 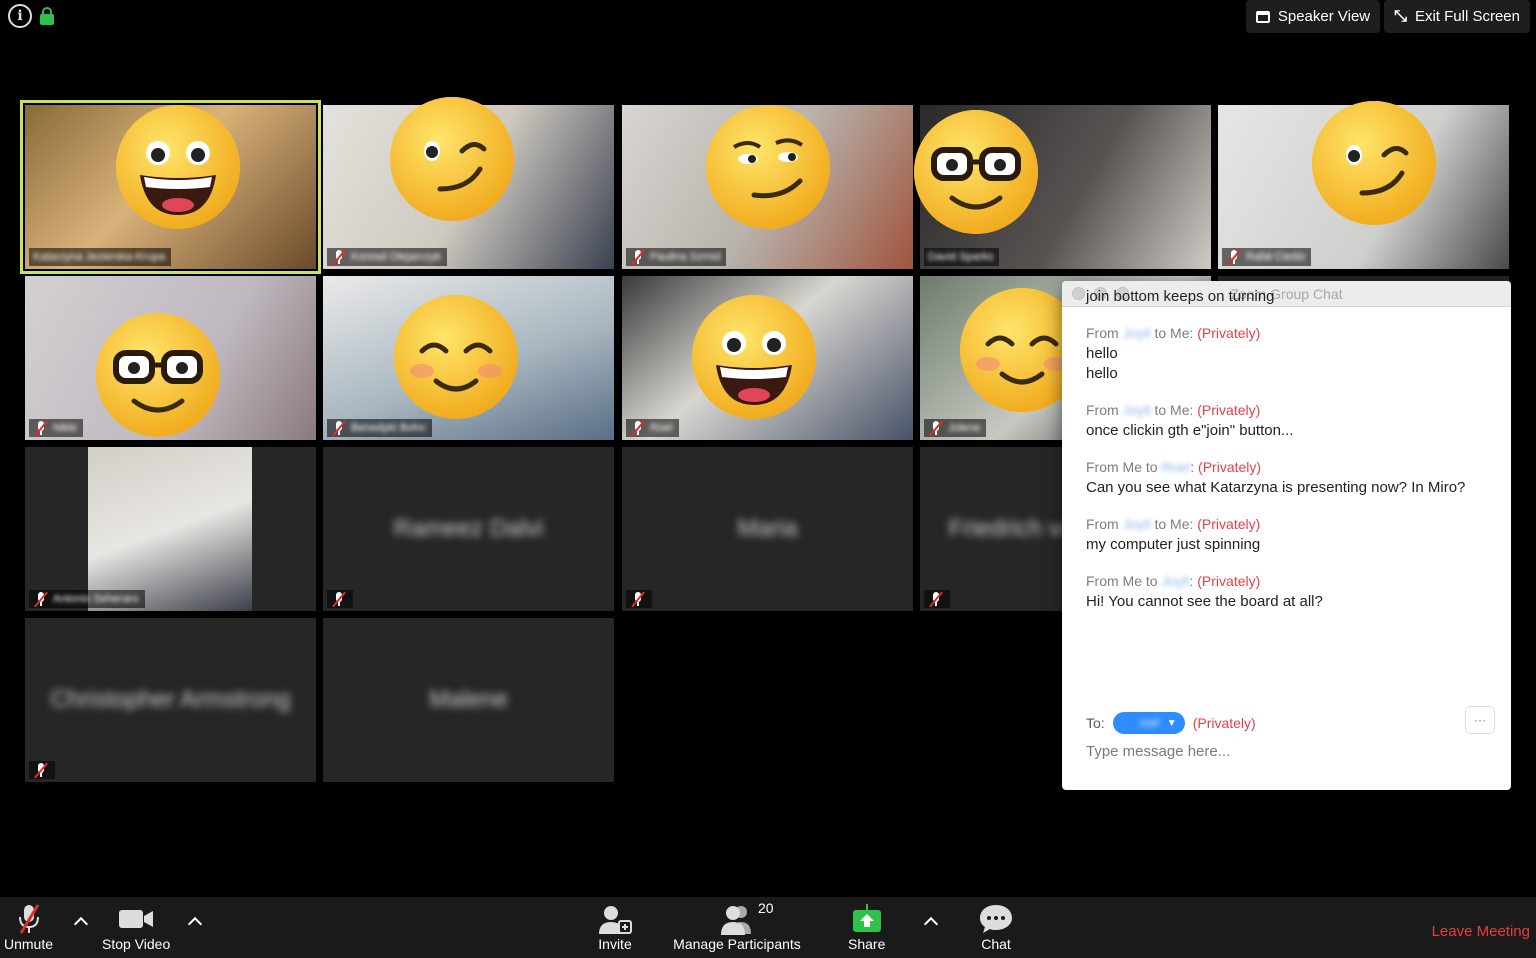 I want to click on info-icon: i, so click(x=20, y=16).